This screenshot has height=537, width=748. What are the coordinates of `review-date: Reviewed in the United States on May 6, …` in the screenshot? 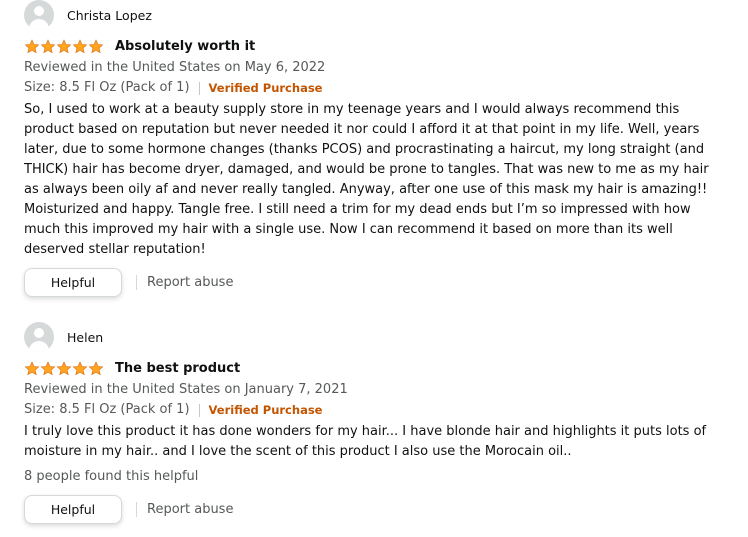 It's located at (175, 67).